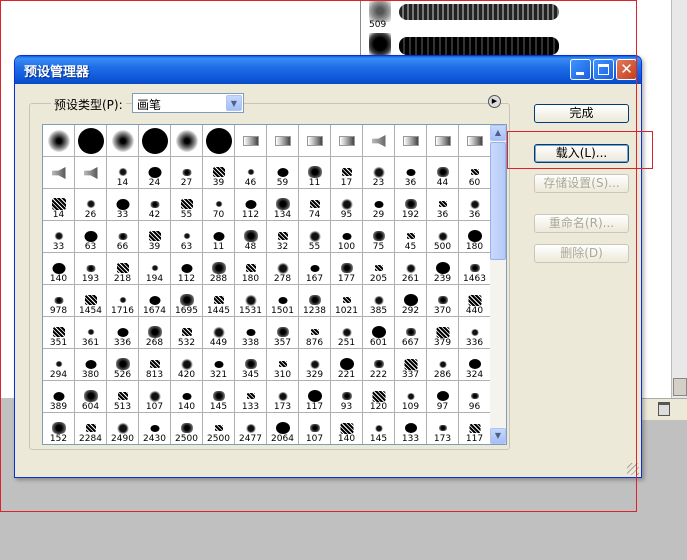 The height and width of the screenshot is (560, 687). I want to click on panel-scroll-thumb, so click(680, 387).